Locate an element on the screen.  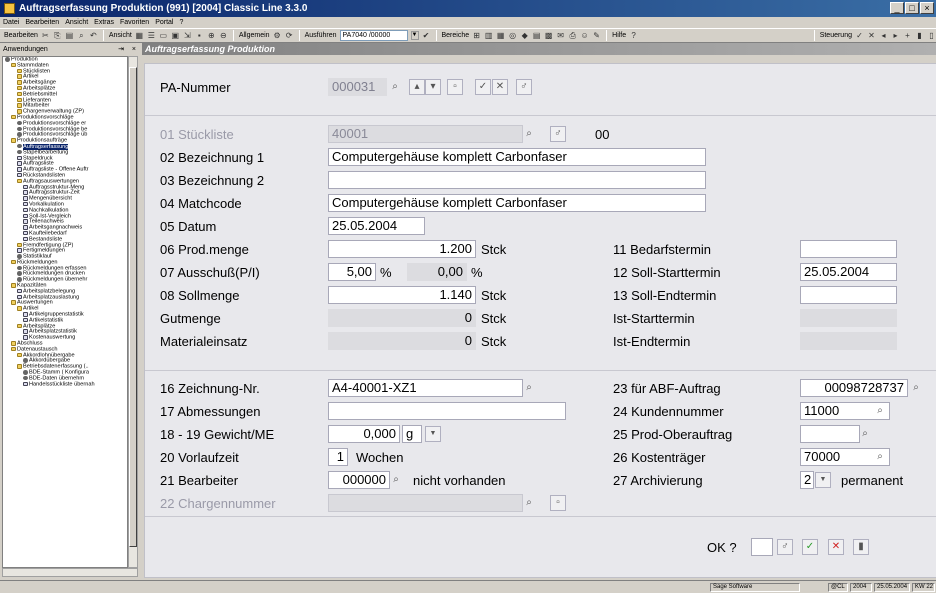
previous-record-button: ▴ is located at coordinates (417, 87).